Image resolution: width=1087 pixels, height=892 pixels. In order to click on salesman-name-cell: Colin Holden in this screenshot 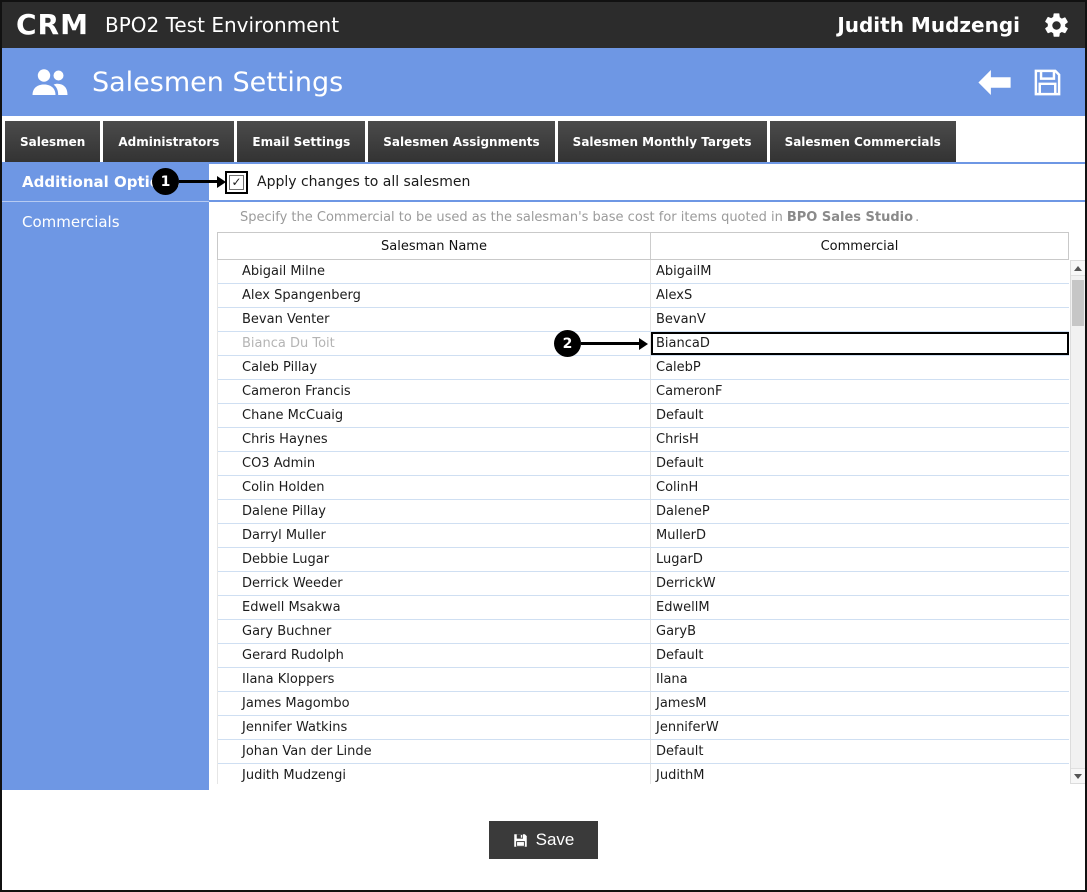, I will do `click(434, 487)`.